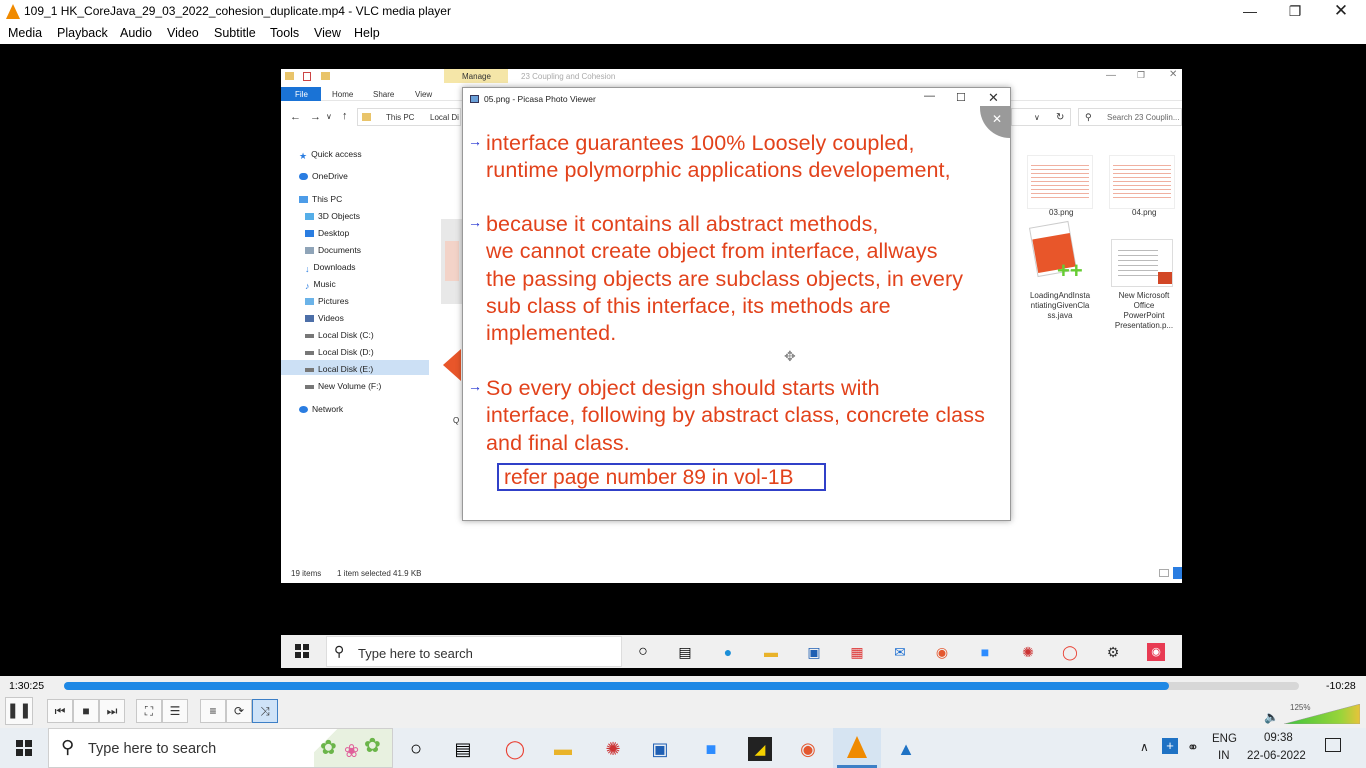 The width and height of the screenshot is (1366, 768). Describe the element at coordinates (333, 250) in the screenshot. I see `nav-documents: Documents` at that location.